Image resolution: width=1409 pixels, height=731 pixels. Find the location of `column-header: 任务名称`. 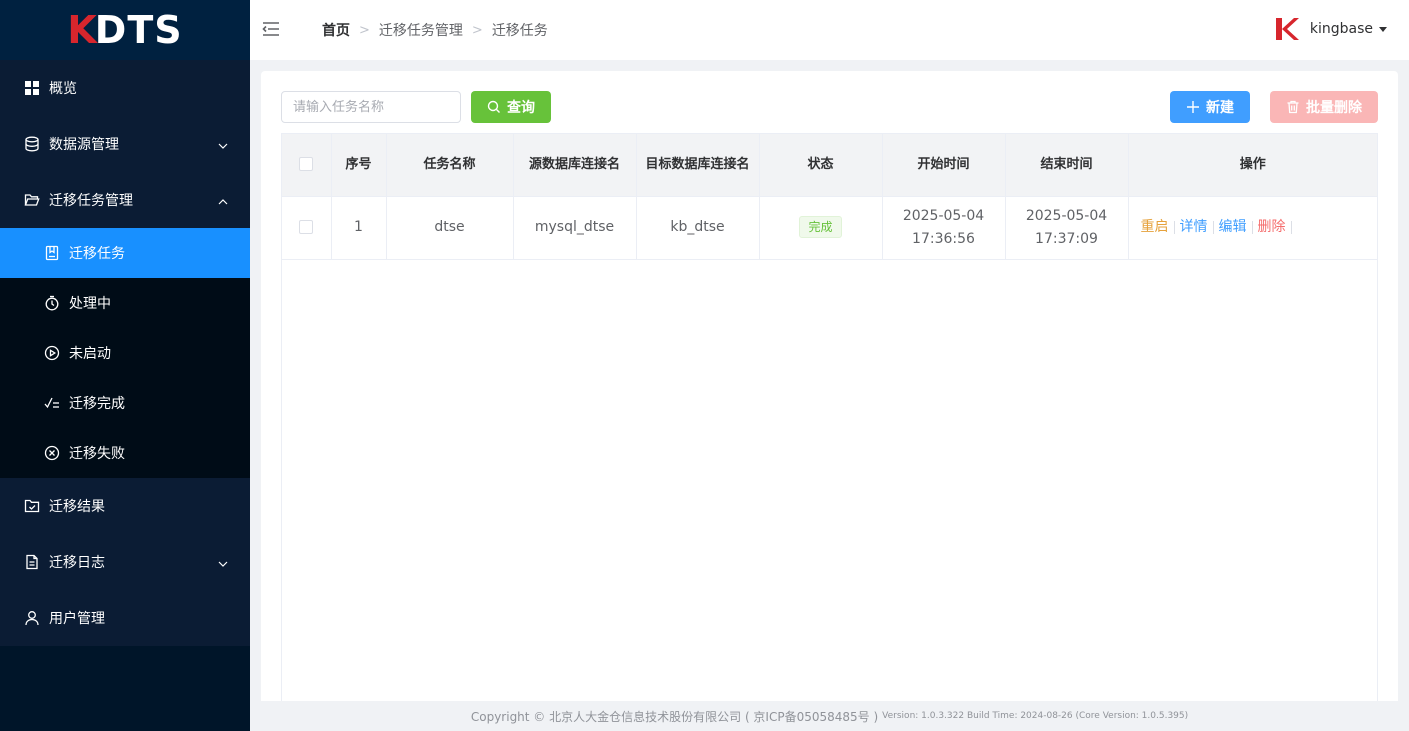

column-header: 任务名称 is located at coordinates (450, 165).